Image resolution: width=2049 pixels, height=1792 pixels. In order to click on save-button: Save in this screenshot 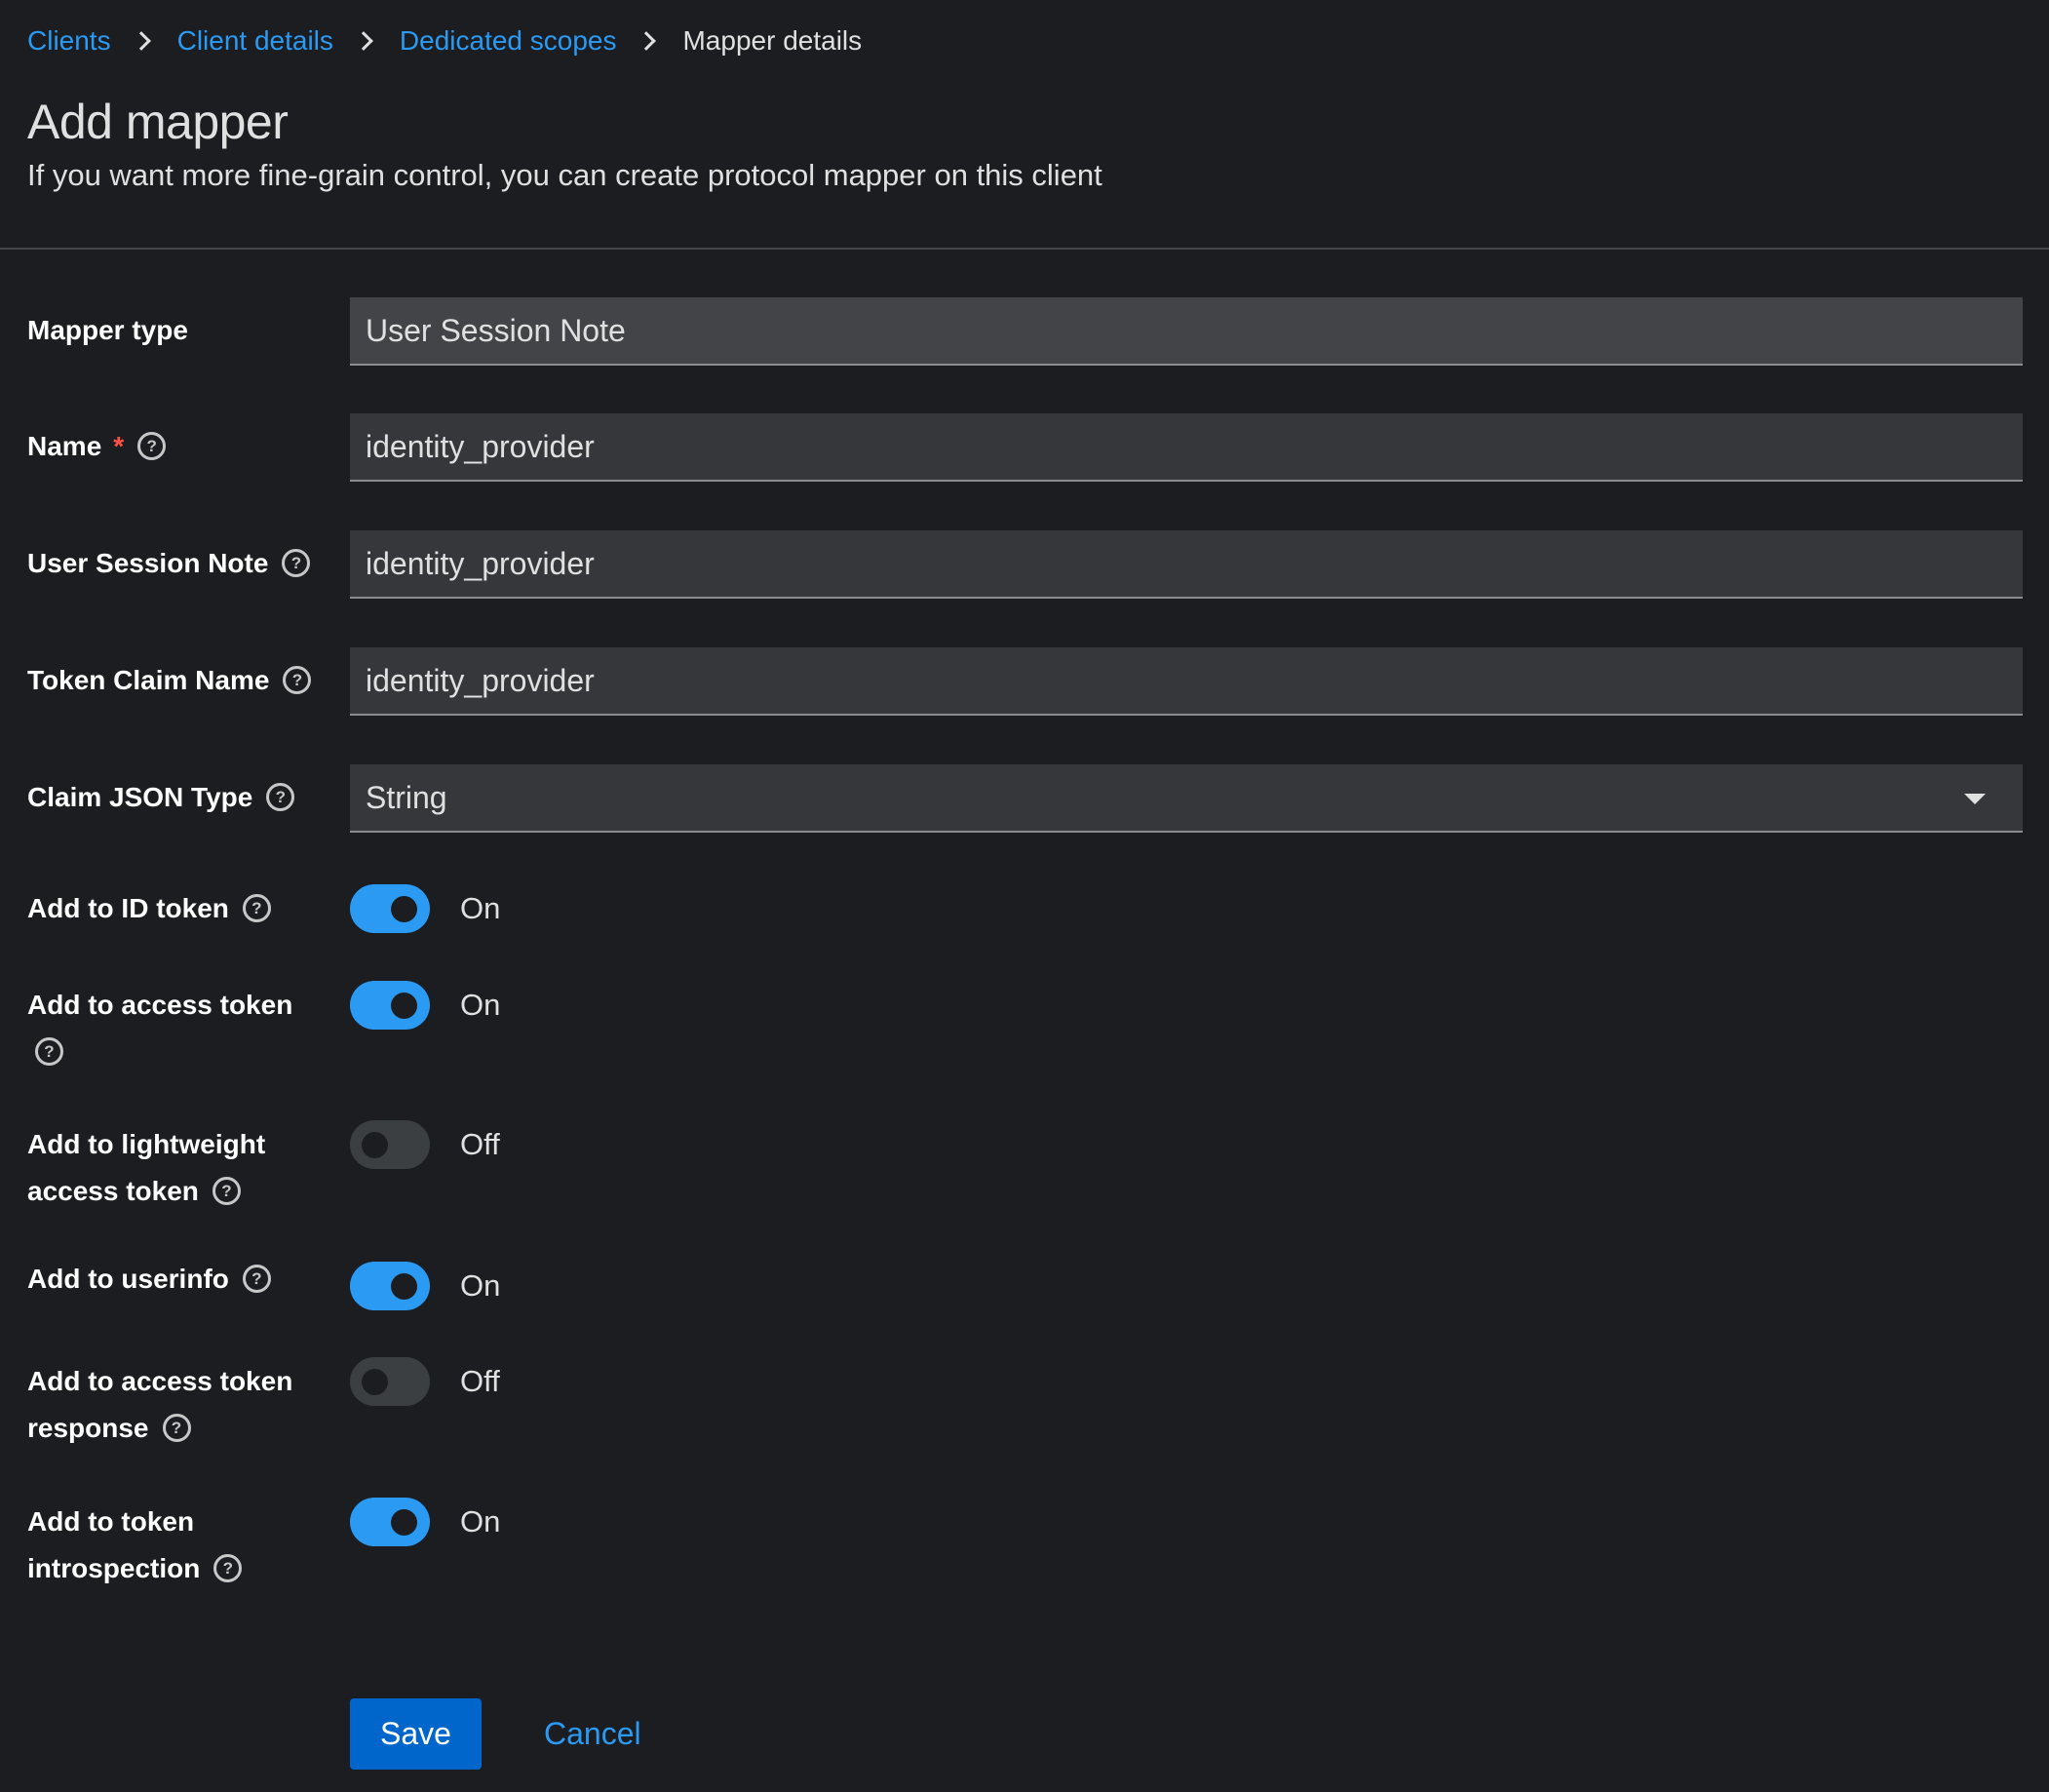, I will do `click(416, 1734)`.